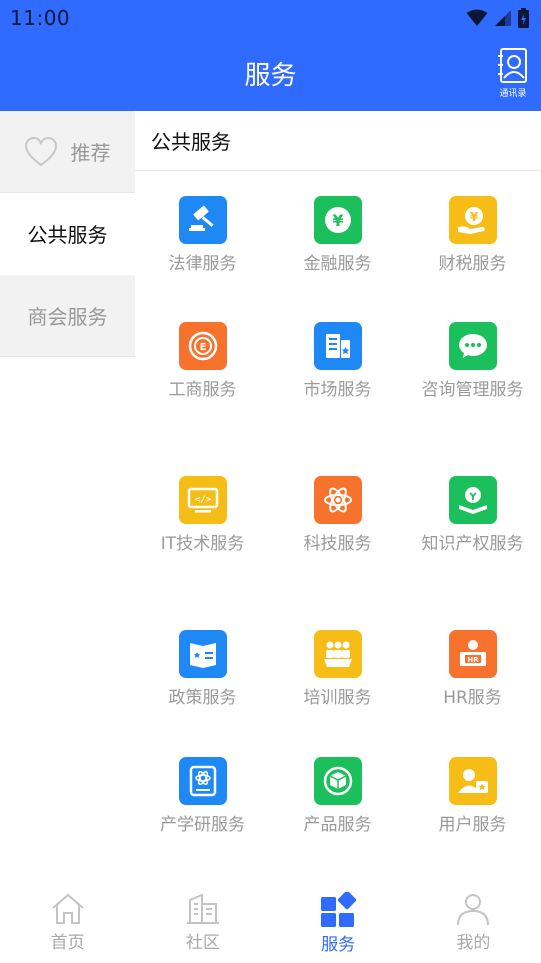 This screenshot has height=963, width=541. Describe the element at coordinates (337, 544) in the screenshot. I see `service-label: 科技服务` at that location.